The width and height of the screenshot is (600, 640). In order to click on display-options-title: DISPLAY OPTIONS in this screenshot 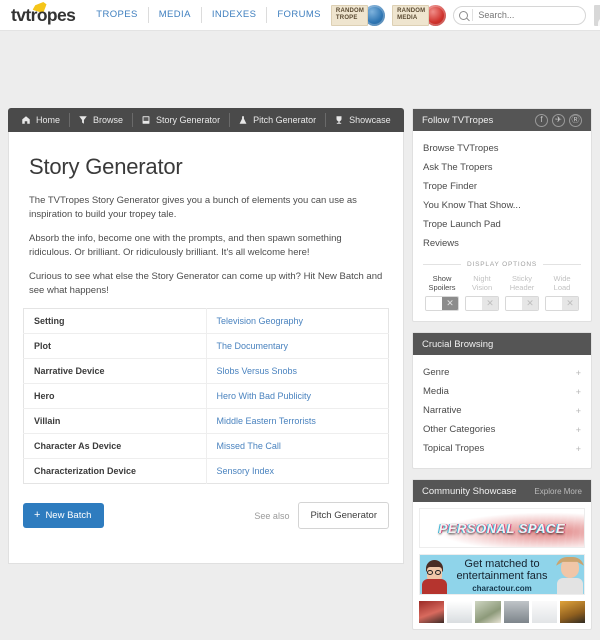, I will do `click(502, 264)`.